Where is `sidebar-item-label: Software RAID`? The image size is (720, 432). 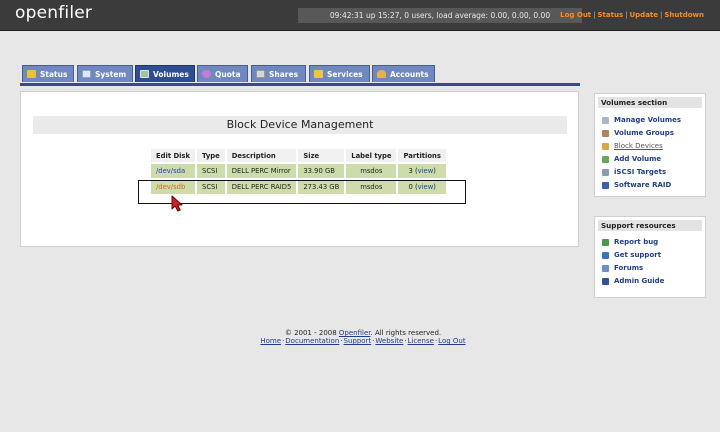 sidebar-item-label: Software RAID is located at coordinates (643, 185).